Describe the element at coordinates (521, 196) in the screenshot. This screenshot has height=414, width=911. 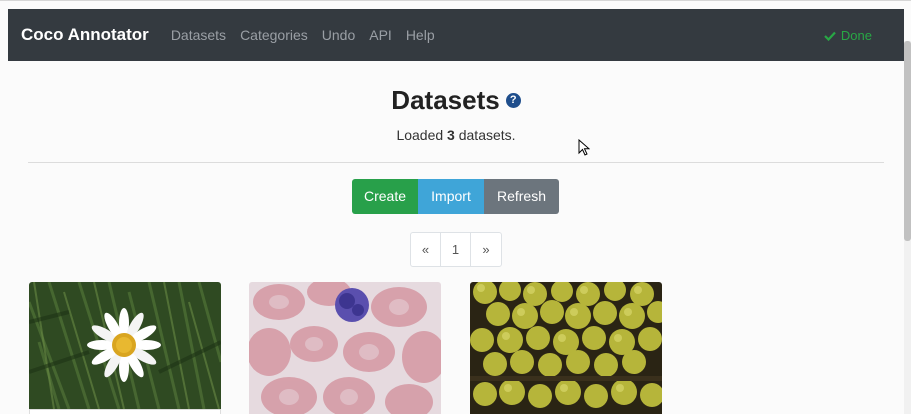
I see `refresh-button: Refresh` at that location.